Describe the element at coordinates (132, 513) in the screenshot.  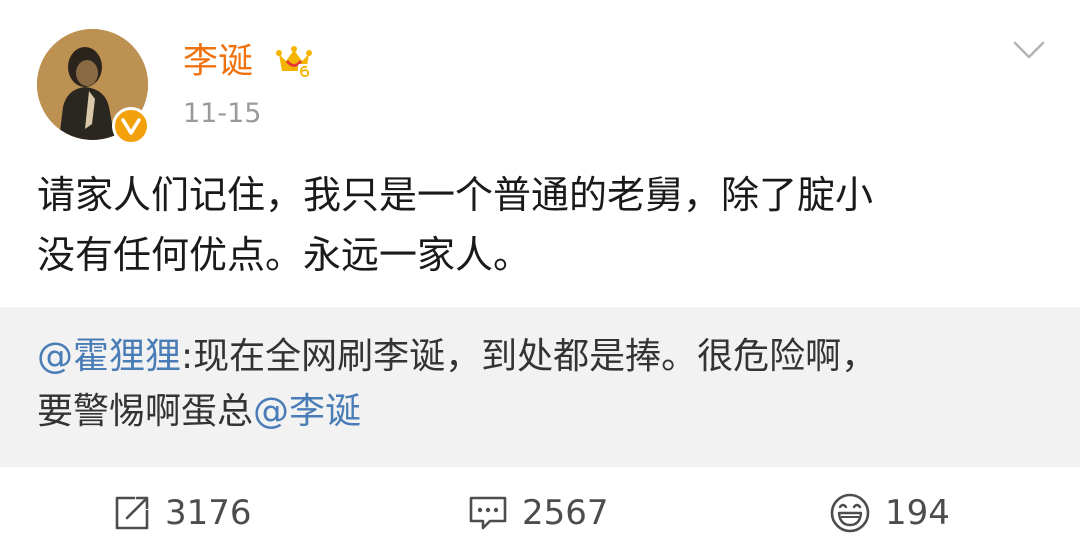
I see `share-icon` at that location.